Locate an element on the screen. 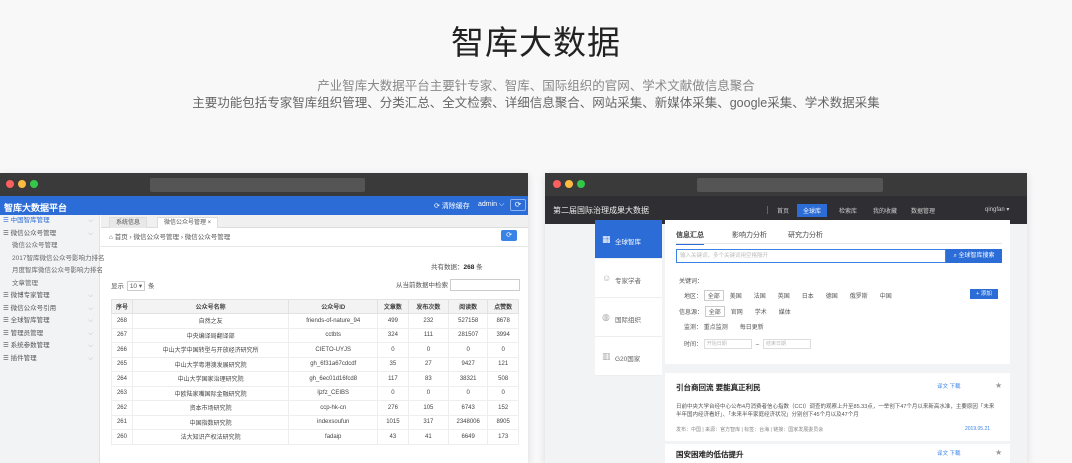 This screenshot has height=463, width=1072. portal-logo: 第二届国际治理成果大数据 is located at coordinates (601, 210).